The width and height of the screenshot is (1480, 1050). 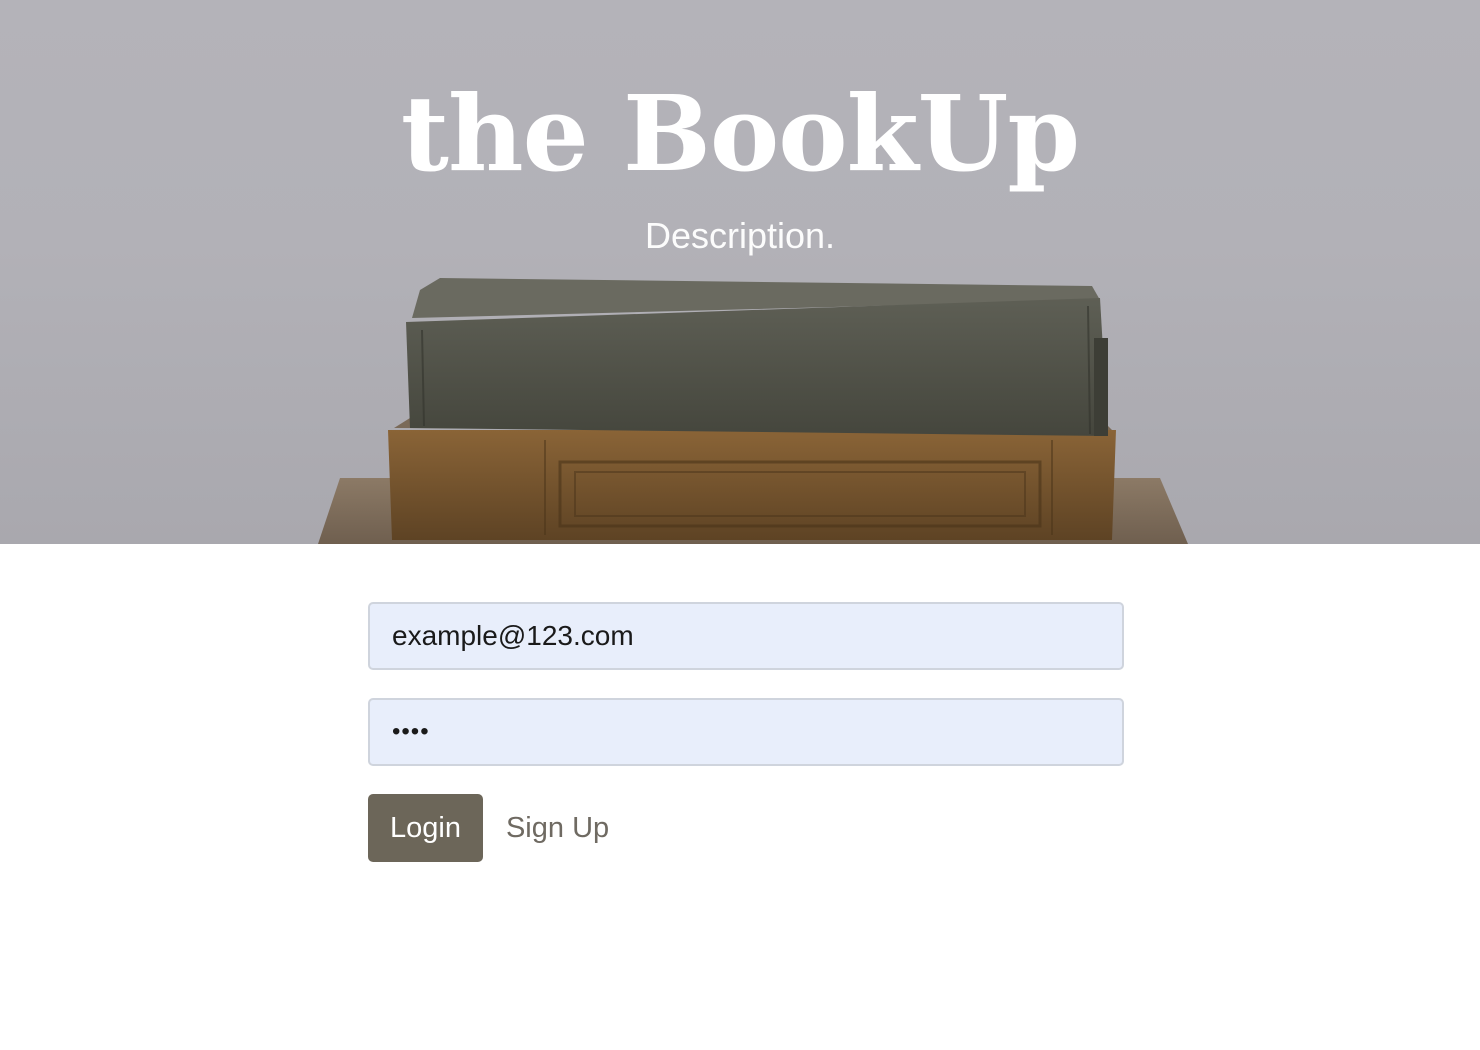 I want to click on login-form: Login Sign Up, so click(x=746, y=732).